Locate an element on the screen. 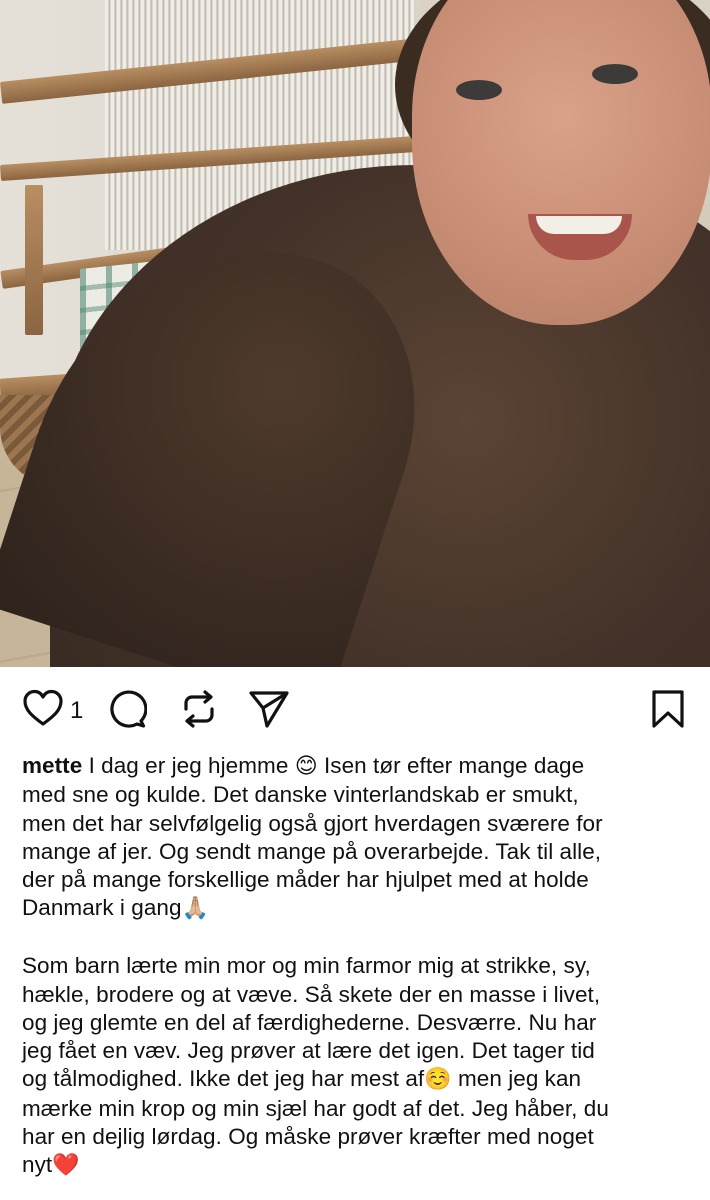 This screenshot has height=1200, width=710. teeth is located at coordinates (579, 225).